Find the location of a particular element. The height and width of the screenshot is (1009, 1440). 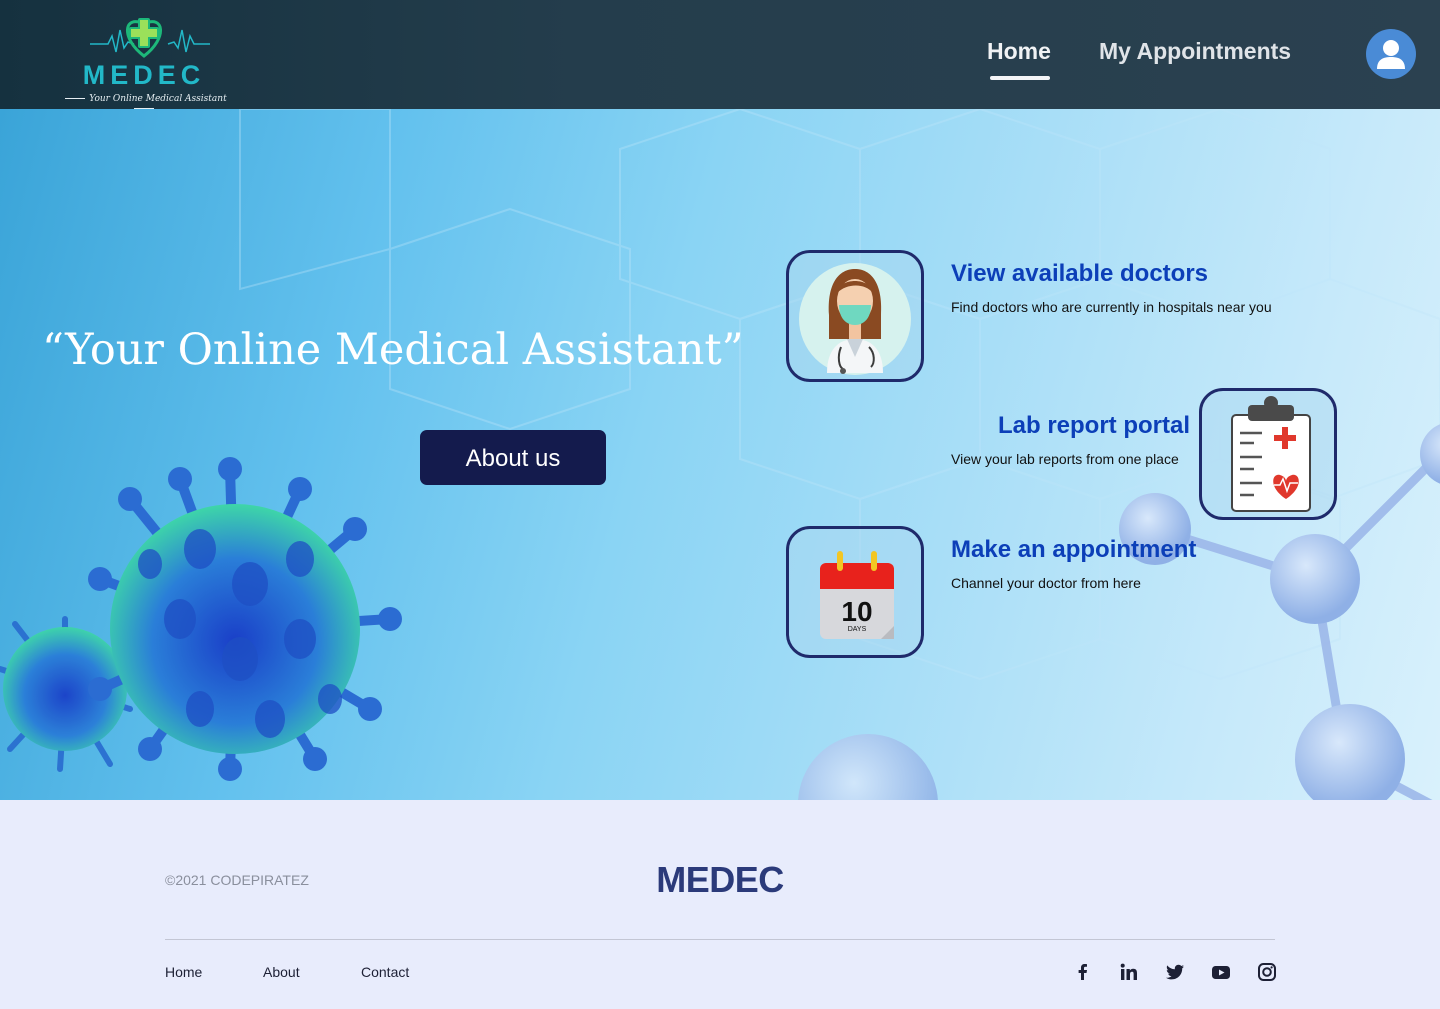

hero-tagline: “Your Online Medical Assistant” is located at coordinates (393, 350).